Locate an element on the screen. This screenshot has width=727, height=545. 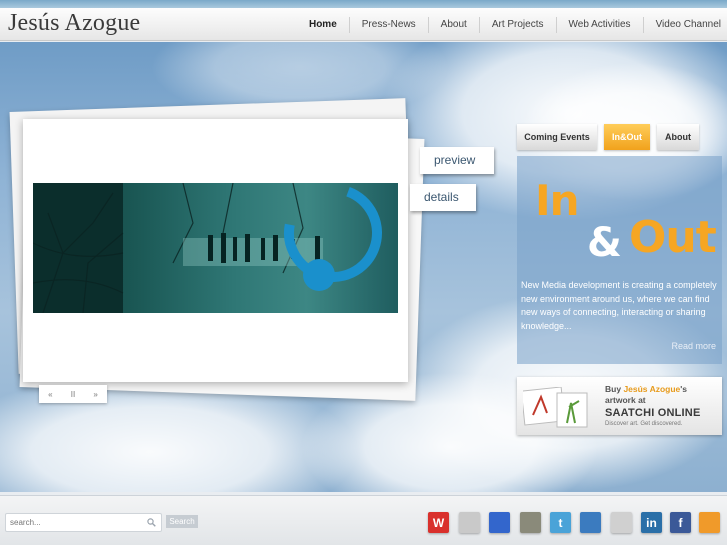
banner-tagline: Discover art. Get discovered. is located at coordinates (644, 424).